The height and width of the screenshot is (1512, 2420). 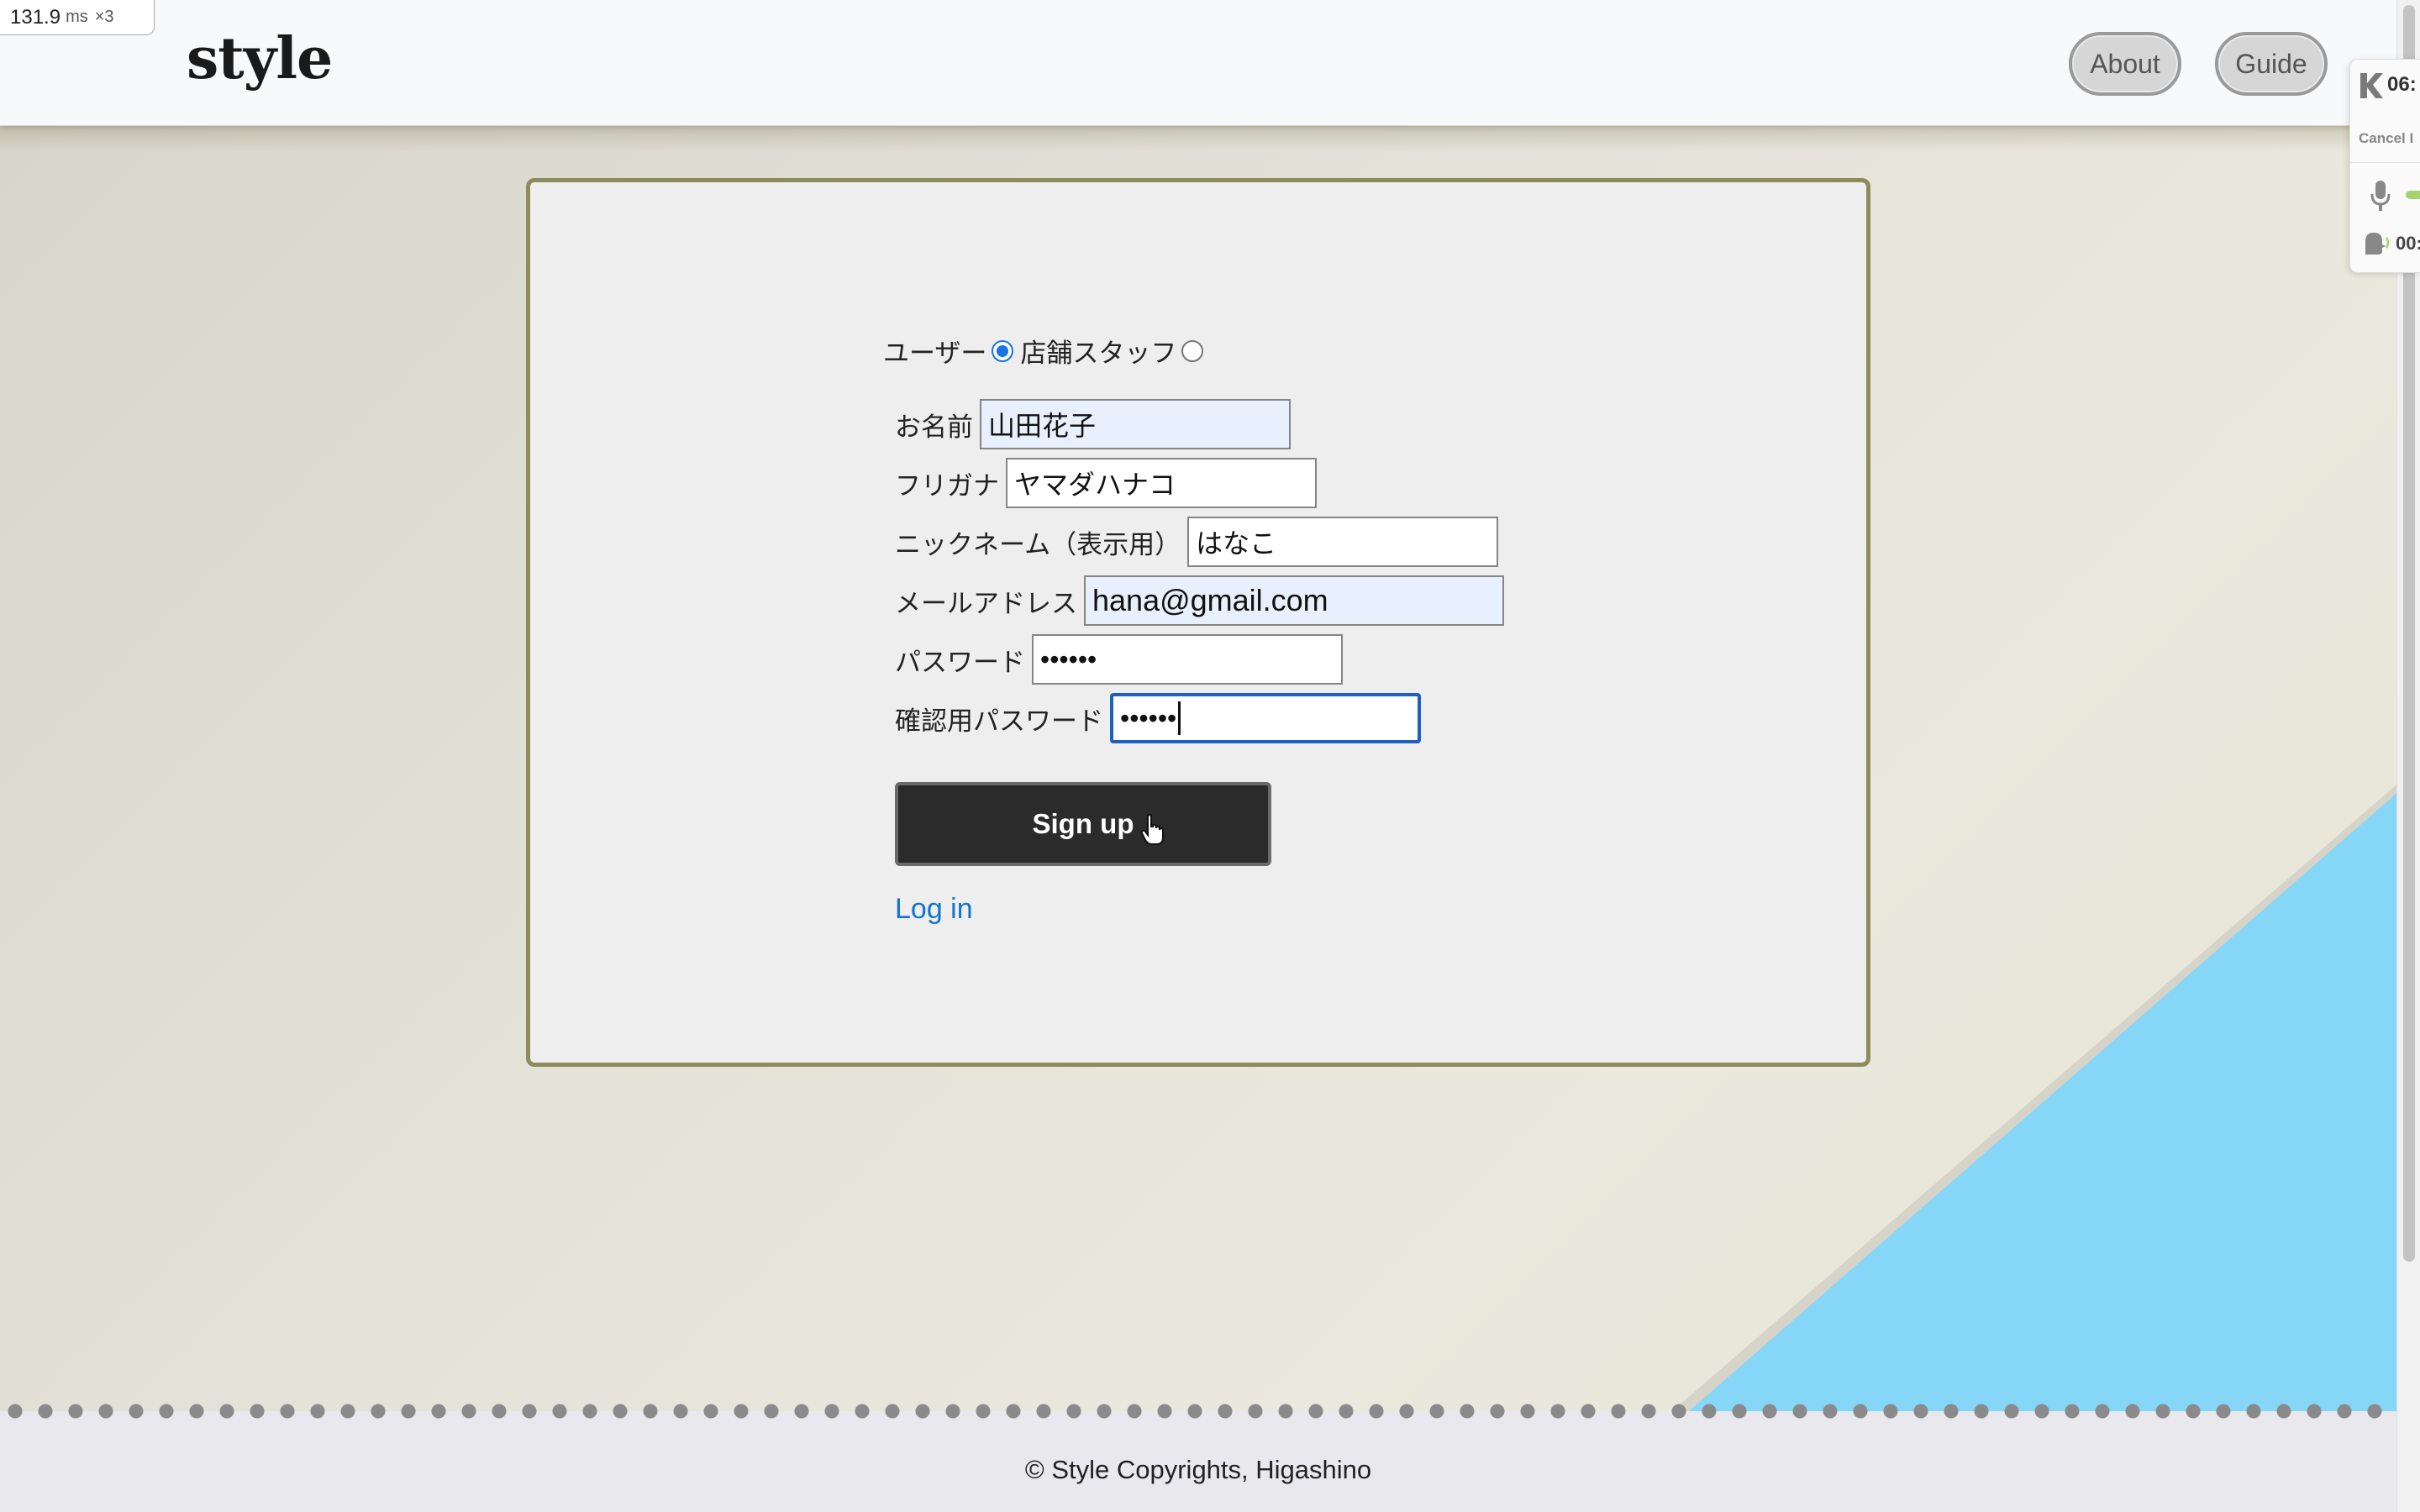 What do you see at coordinates (1098, 353) in the screenshot?
I see `role-staff-label: 店舗スタッフ` at bounding box center [1098, 353].